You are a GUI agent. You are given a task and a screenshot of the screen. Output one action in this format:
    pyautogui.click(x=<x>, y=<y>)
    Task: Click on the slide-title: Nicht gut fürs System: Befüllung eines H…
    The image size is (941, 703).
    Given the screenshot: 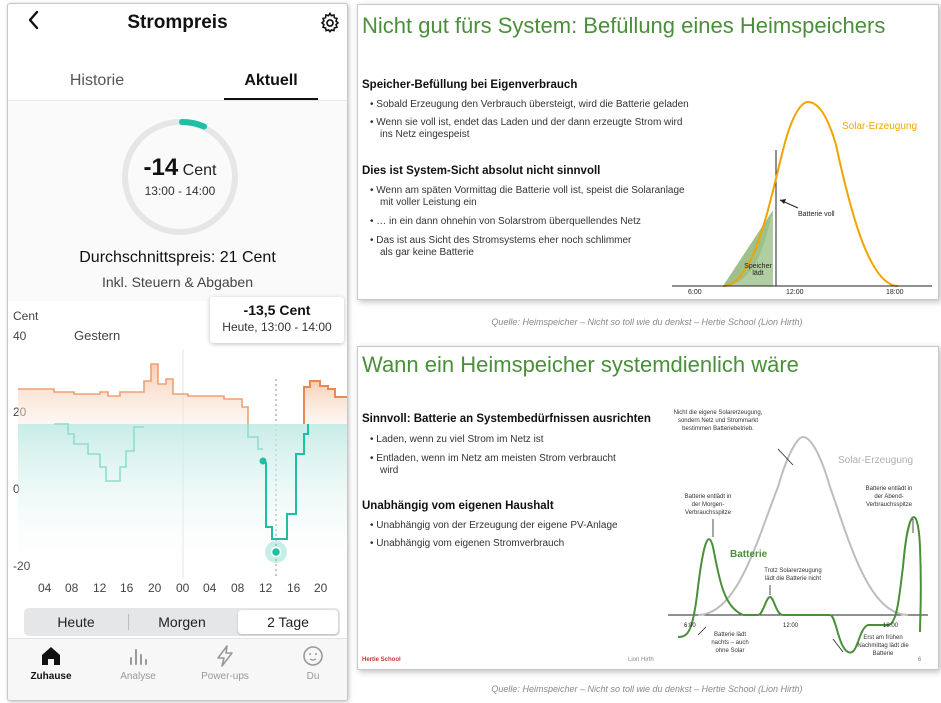 What is the action you would take?
    pyautogui.click(x=624, y=25)
    